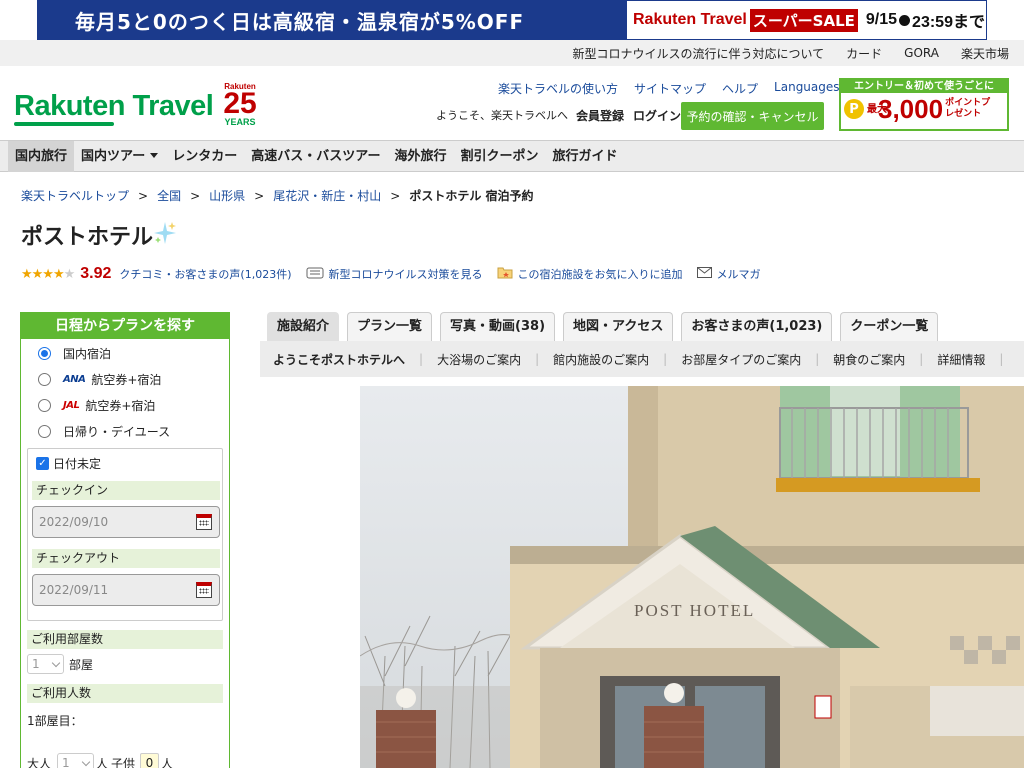  What do you see at coordinates (924, 86) in the screenshot?
I see `promo-top-text: エントリー＆初めて使うごとに` at bounding box center [924, 86].